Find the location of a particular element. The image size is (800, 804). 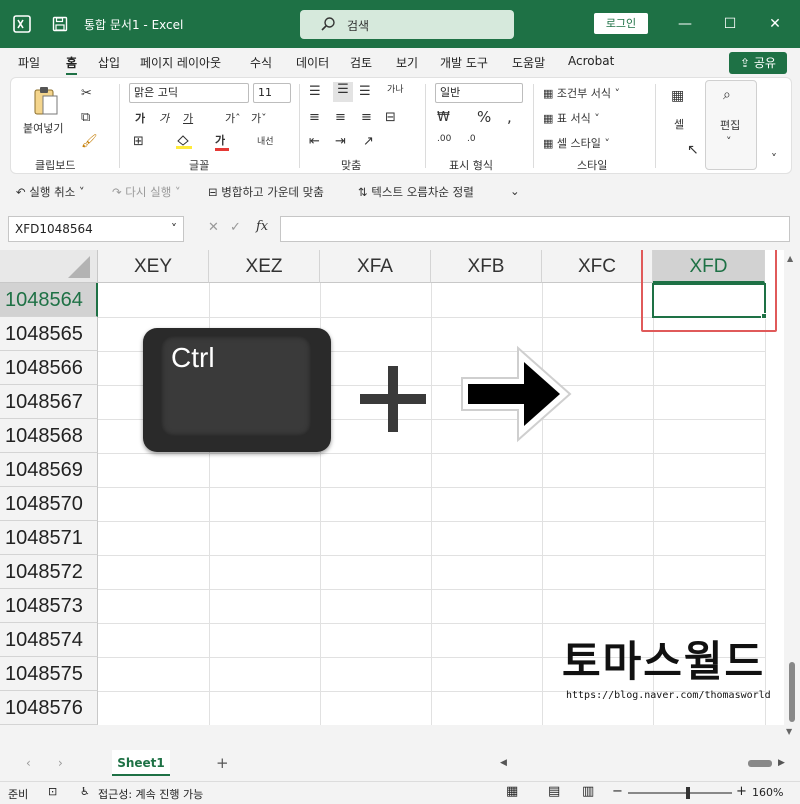

scroll-left-icon: ◀ is located at coordinates (503, 763).